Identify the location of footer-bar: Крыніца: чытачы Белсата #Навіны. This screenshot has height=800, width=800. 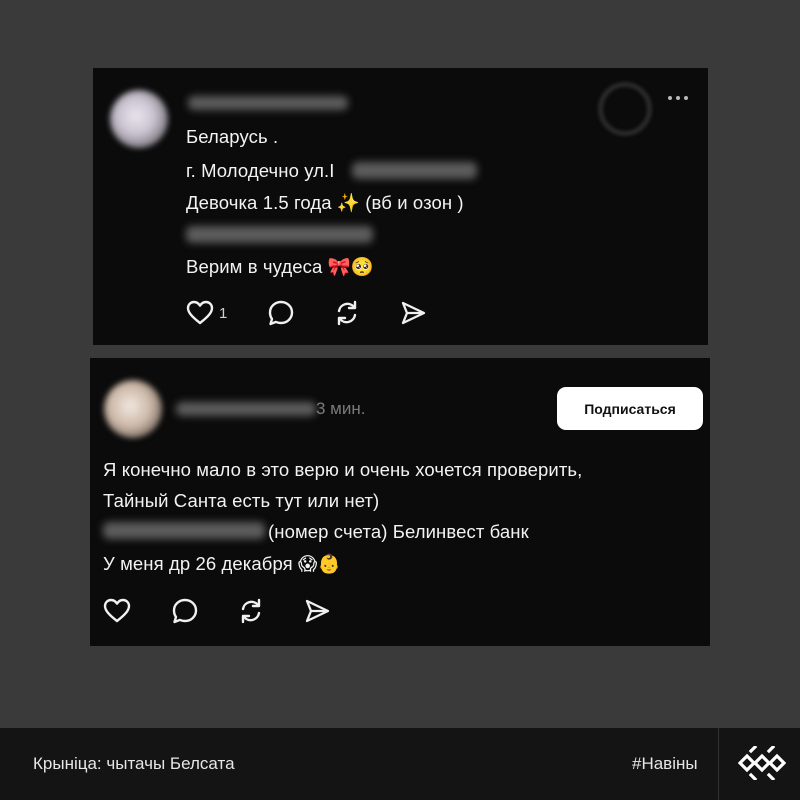
(400, 764).